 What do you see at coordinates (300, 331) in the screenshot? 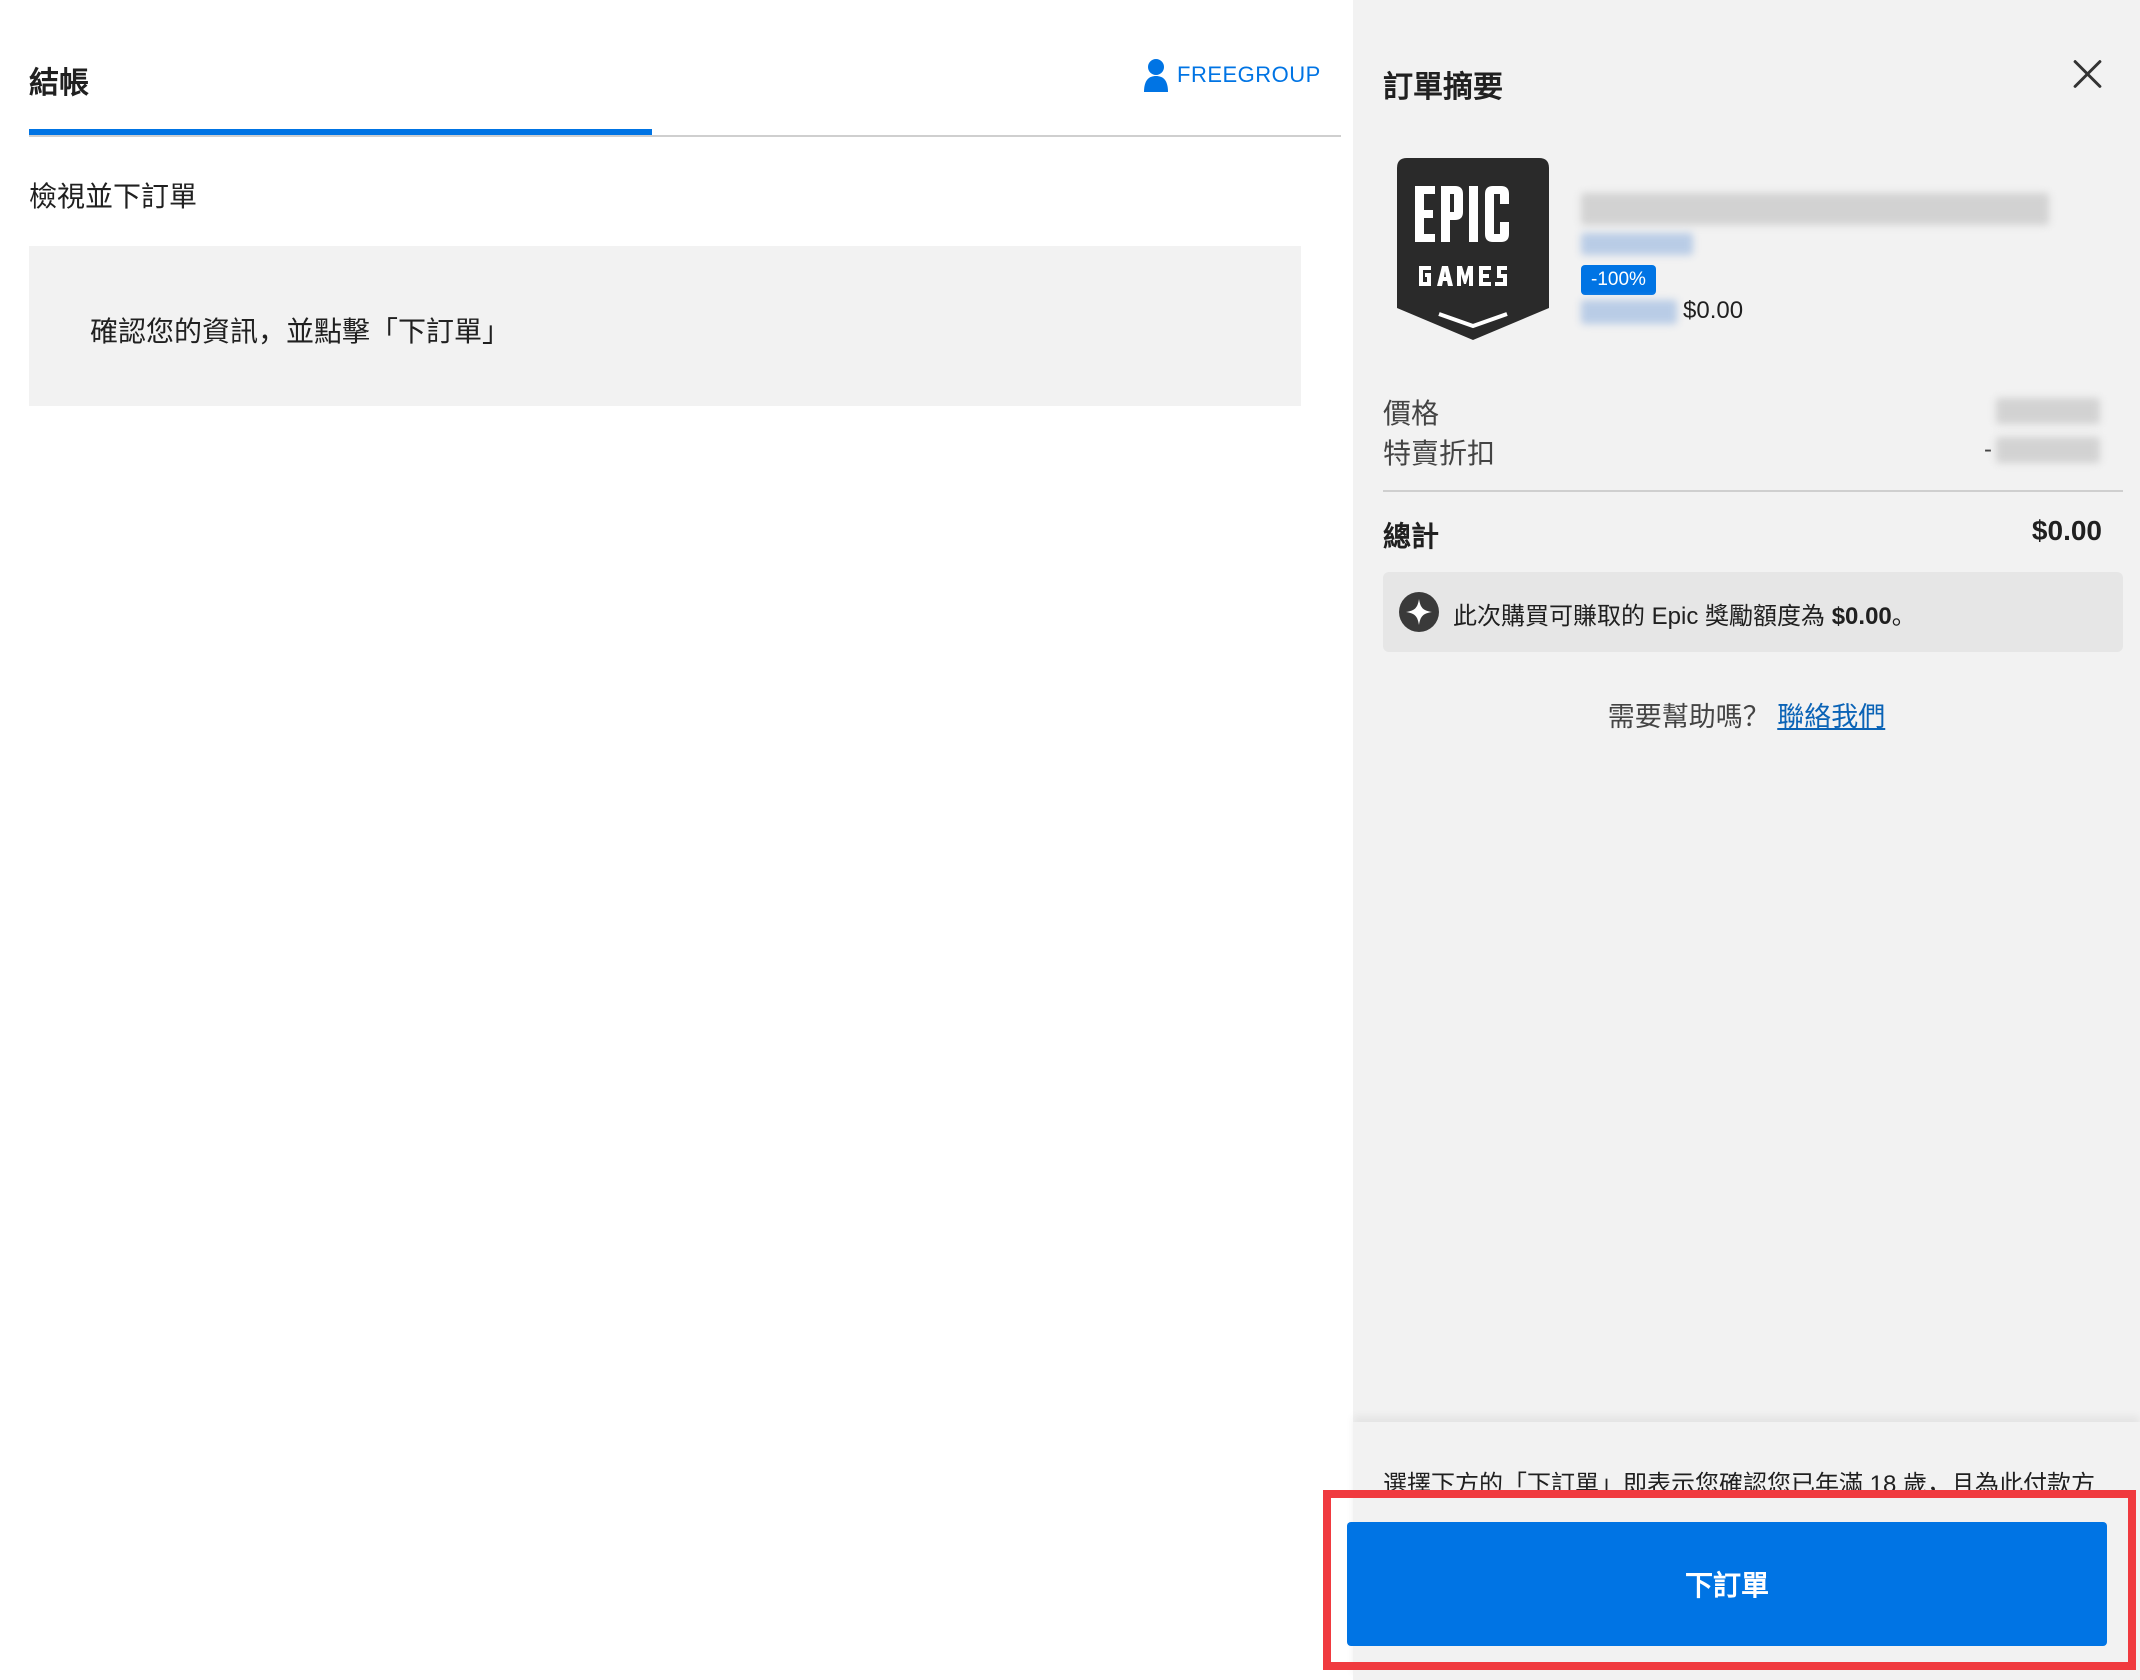
I see `notice-text: 確認您的資訊，並點擊「下訂單」` at bounding box center [300, 331].